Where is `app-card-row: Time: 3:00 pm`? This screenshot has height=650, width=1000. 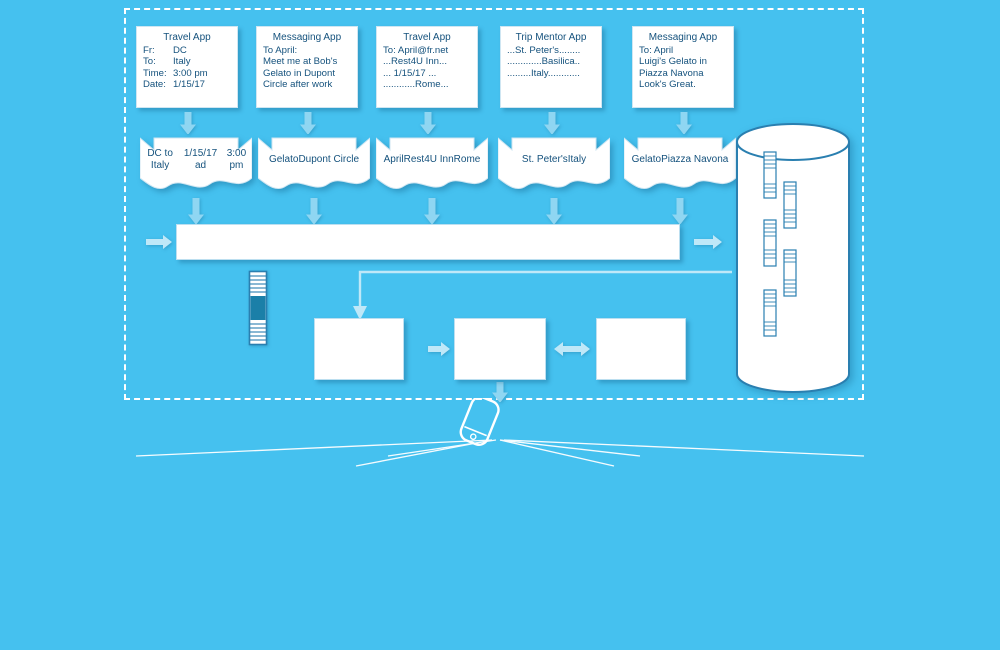 app-card-row: Time: 3:00 pm is located at coordinates (187, 74).